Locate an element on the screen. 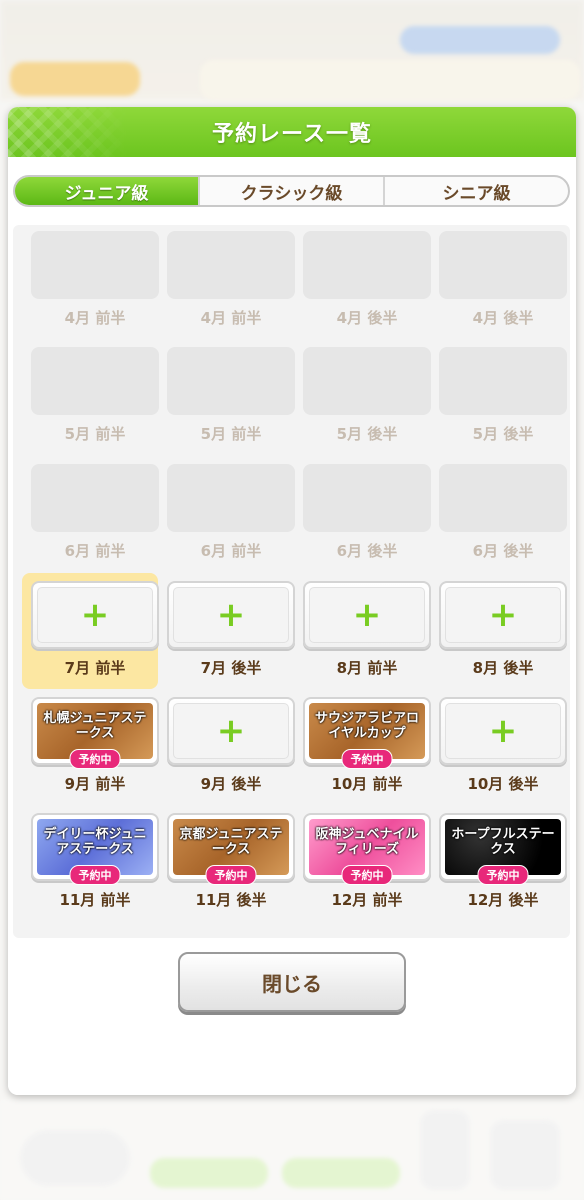 The height and width of the screenshot is (1200, 584). race-slot-cell: デイリー杯ジュニアステークス 予約中 11月 前半 is located at coordinates (95, 863).